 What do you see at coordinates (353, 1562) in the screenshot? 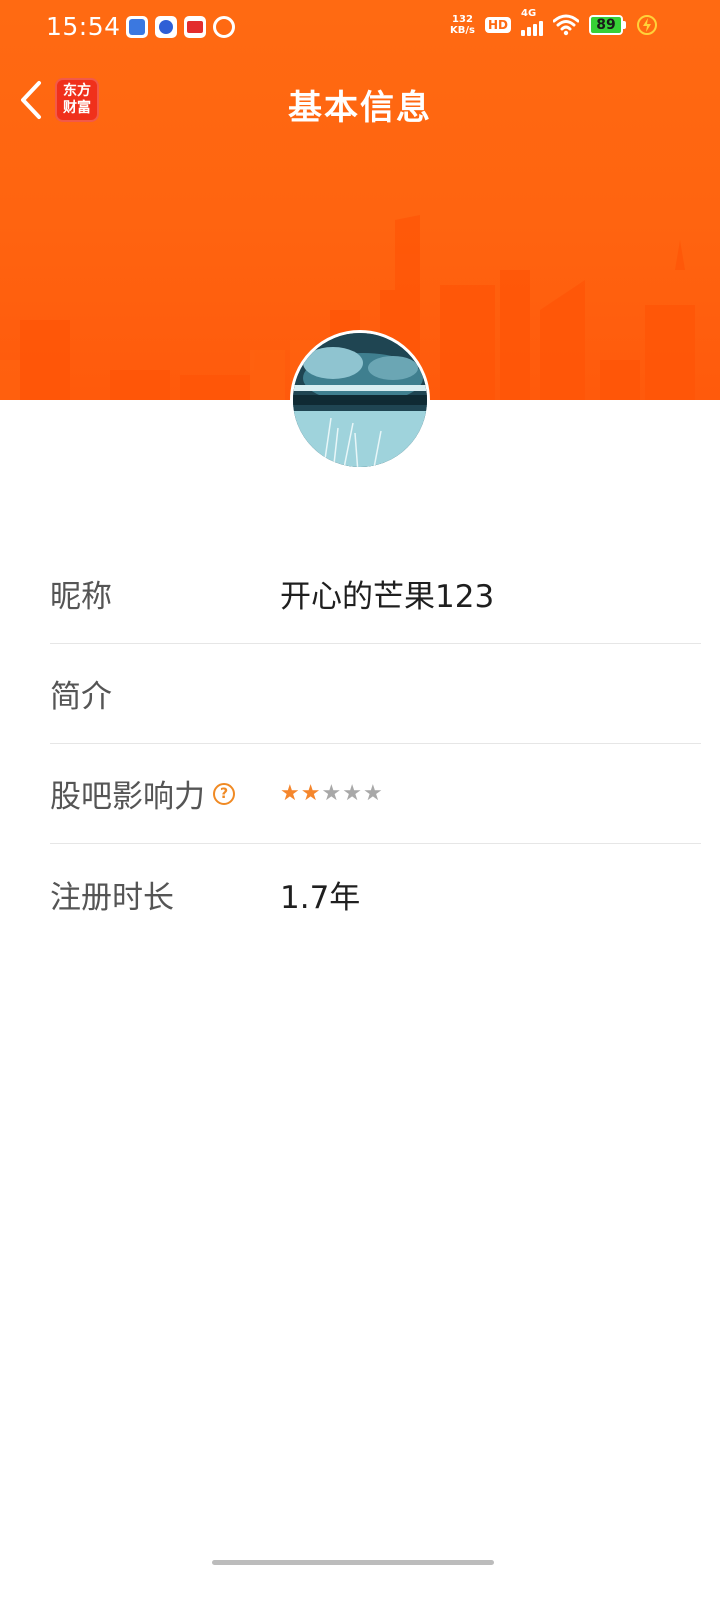
I see `home-indicator` at bounding box center [353, 1562].